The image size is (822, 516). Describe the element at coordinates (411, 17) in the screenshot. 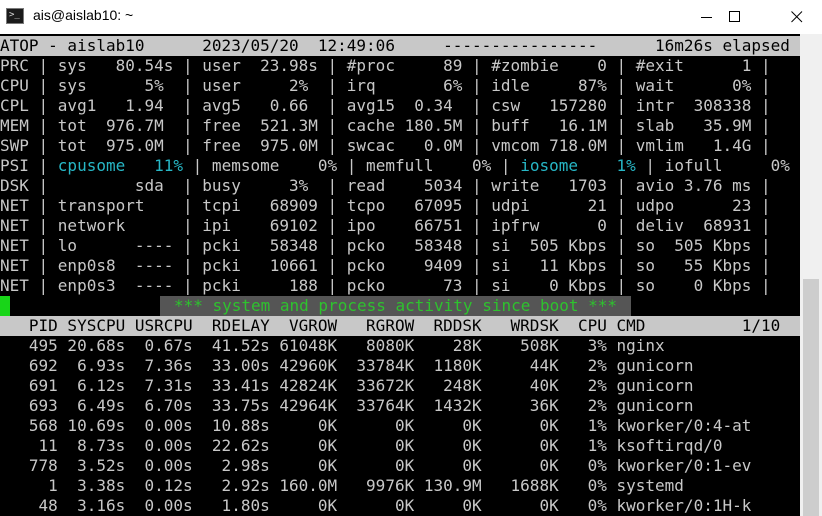

I see `window-titlebar: >_ ais@aislab10: ~` at that location.